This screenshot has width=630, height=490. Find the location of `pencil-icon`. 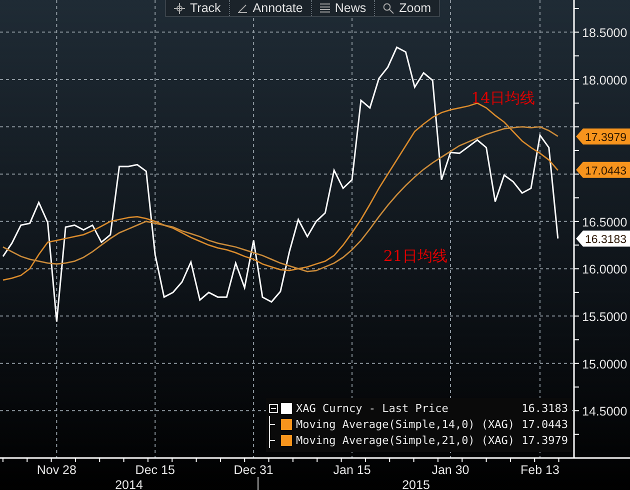

pencil-icon is located at coordinates (243, 8).